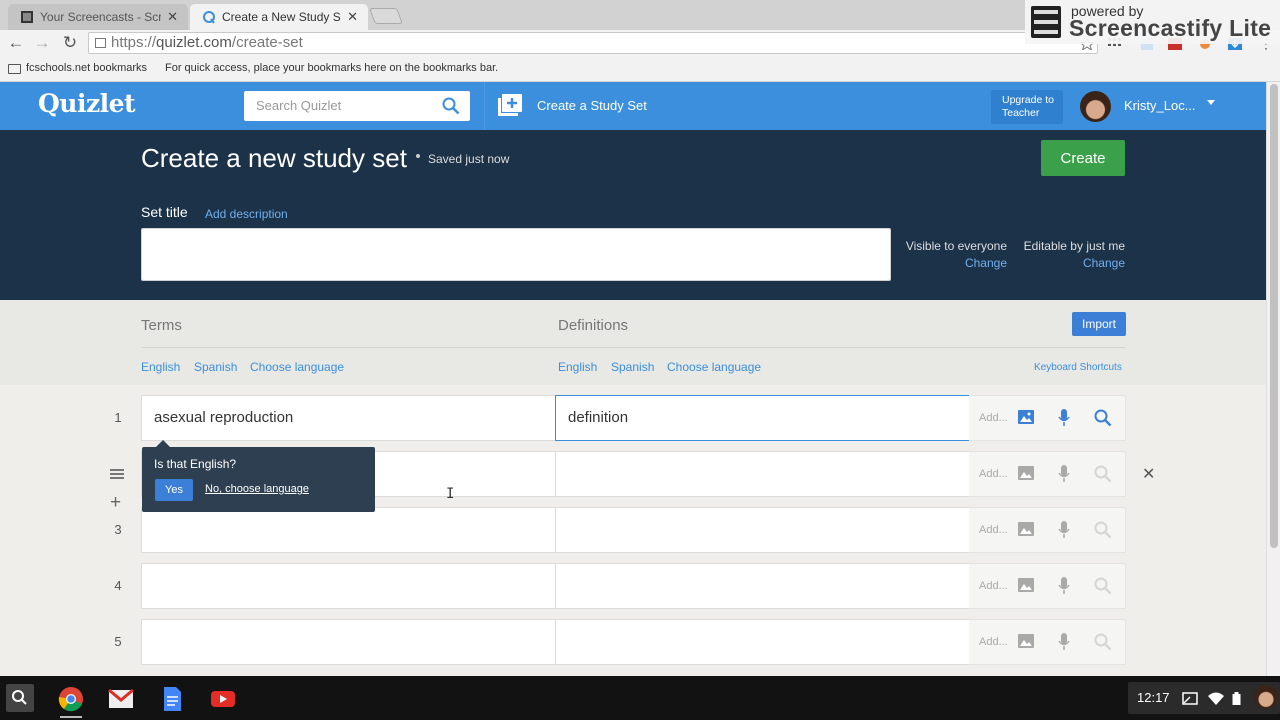  I want to click on language-question: Is that English?, so click(195, 464).